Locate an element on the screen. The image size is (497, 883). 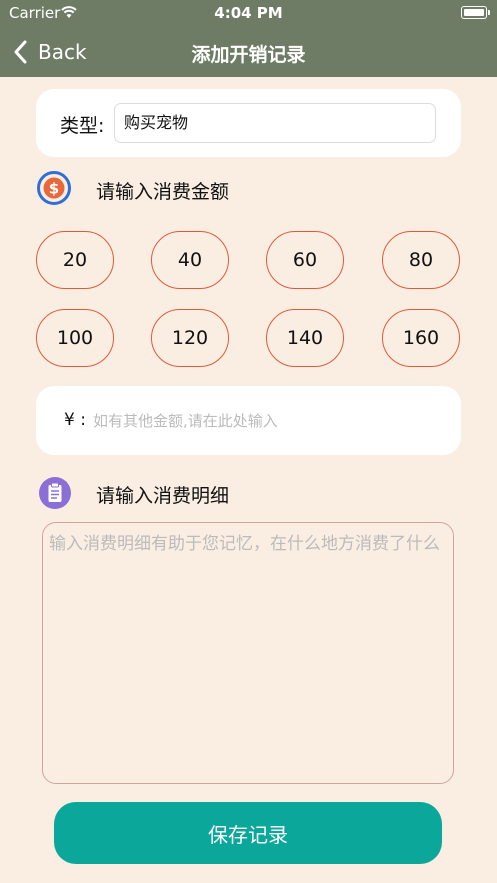
amount-chip-140: 140 is located at coordinates (305, 338).